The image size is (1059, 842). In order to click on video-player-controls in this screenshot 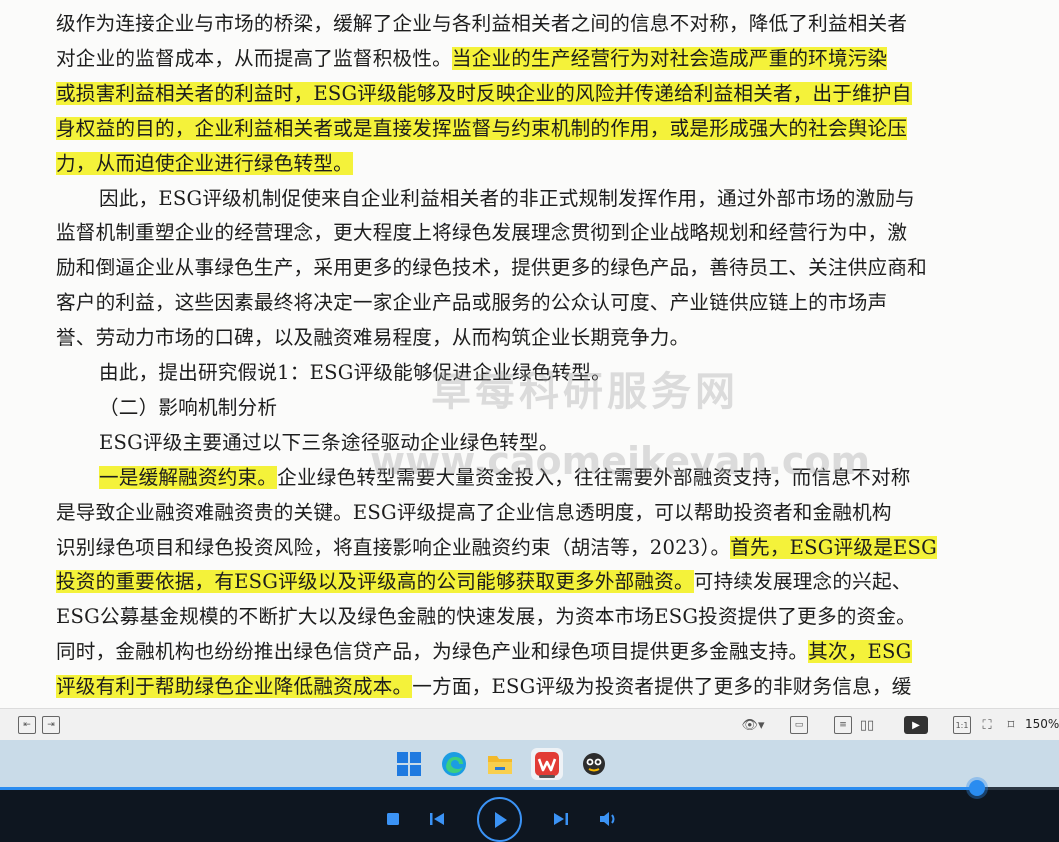, I will do `click(529, 811)`.